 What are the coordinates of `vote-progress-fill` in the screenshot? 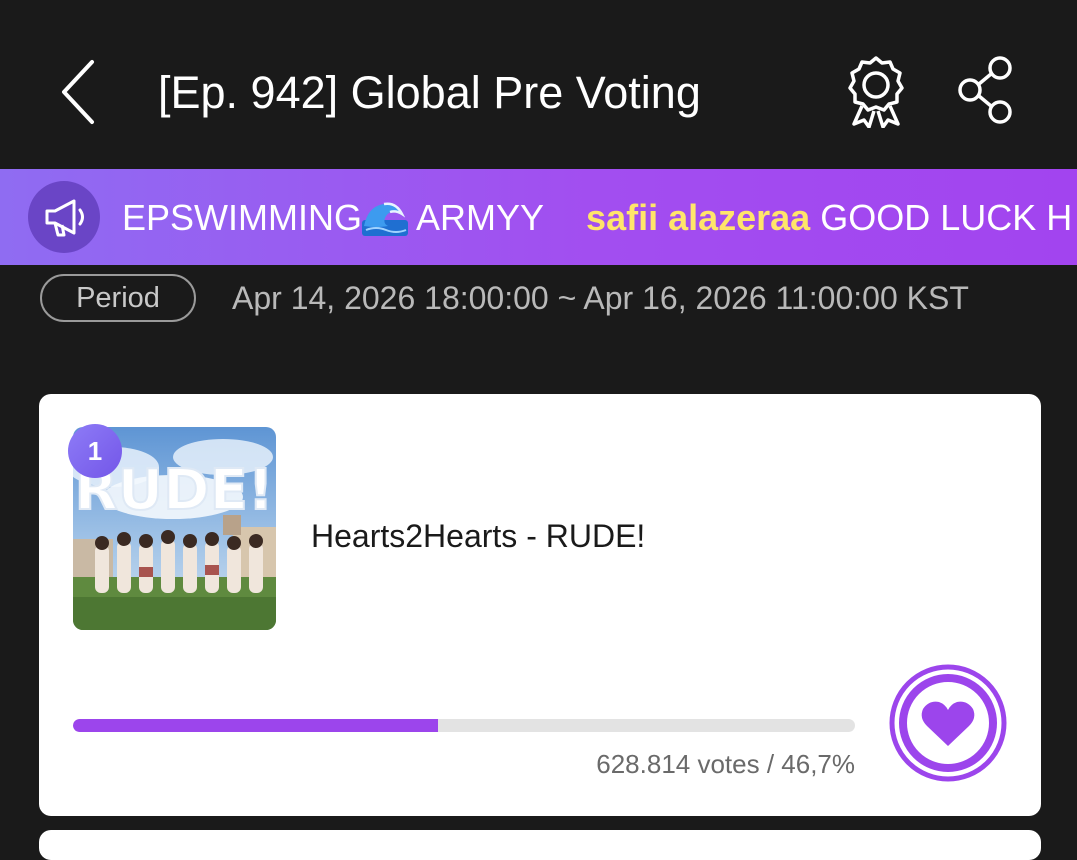 It's located at (256, 725).